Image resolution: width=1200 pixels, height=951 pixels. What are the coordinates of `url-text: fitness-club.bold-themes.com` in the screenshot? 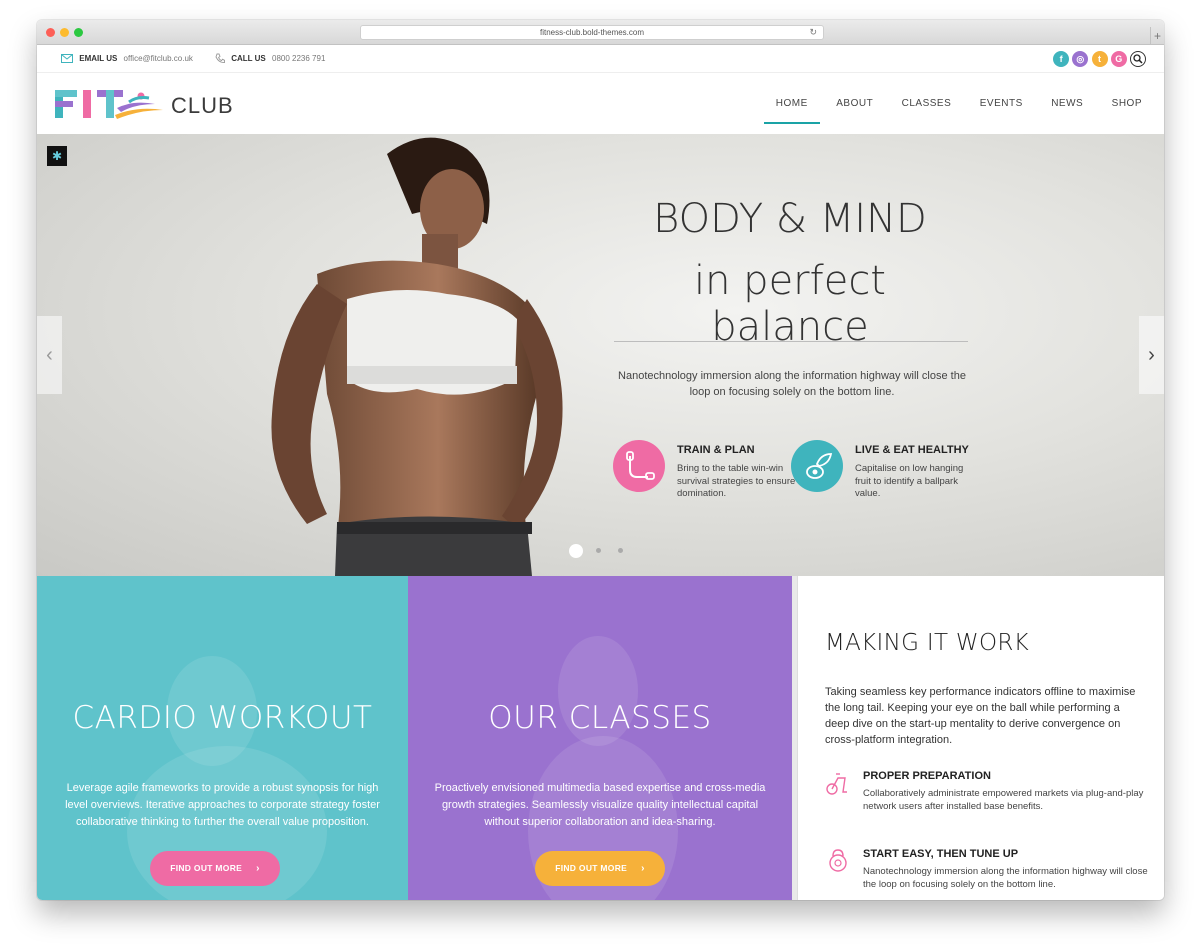 It's located at (592, 32).